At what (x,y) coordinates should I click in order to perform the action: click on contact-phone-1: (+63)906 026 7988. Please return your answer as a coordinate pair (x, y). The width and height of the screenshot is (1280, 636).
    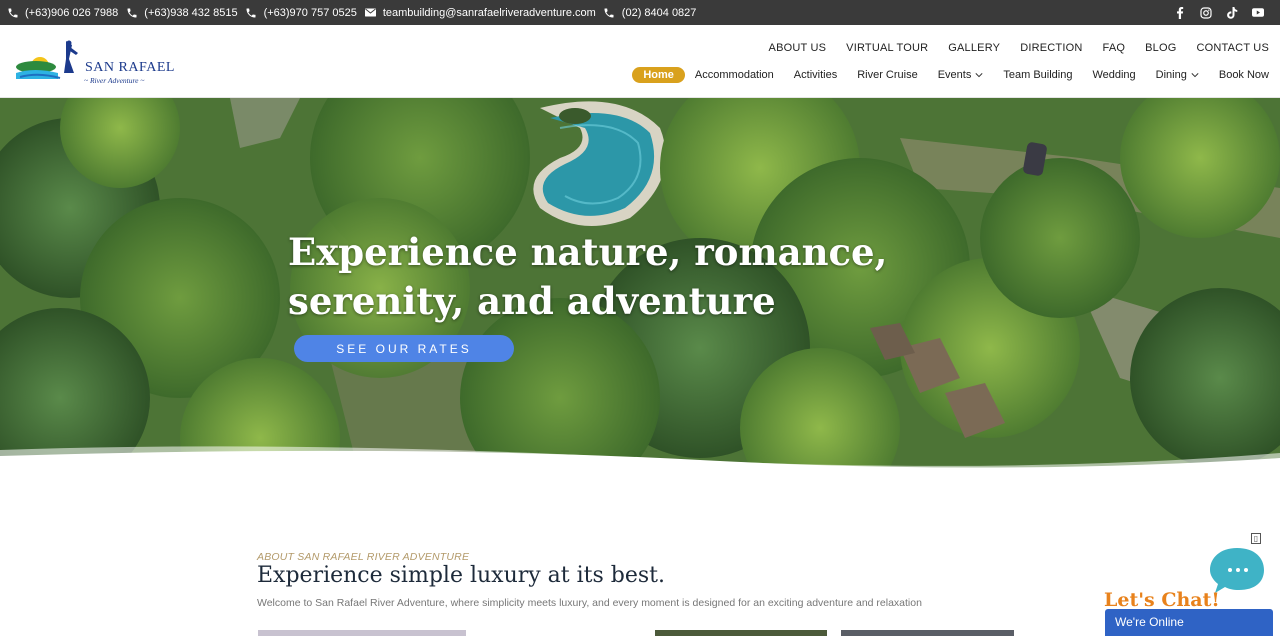
    Looking at the image, I should click on (62, 12).